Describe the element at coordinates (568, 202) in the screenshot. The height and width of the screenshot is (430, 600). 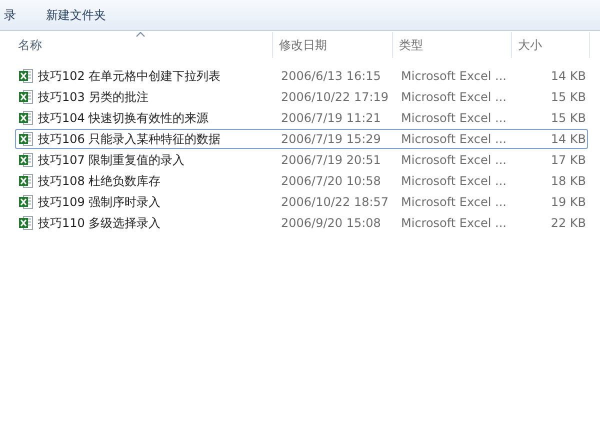
I see `table-cell-text: 19 KB` at that location.